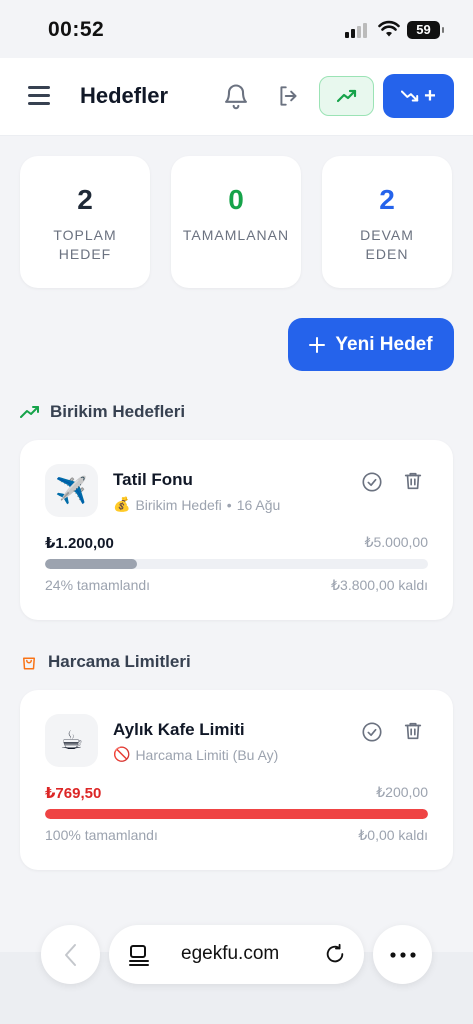 This screenshot has width=473, height=1024. Describe the element at coordinates (425, 30) in the screenshot. I see `battery-icon: 59` at that location.